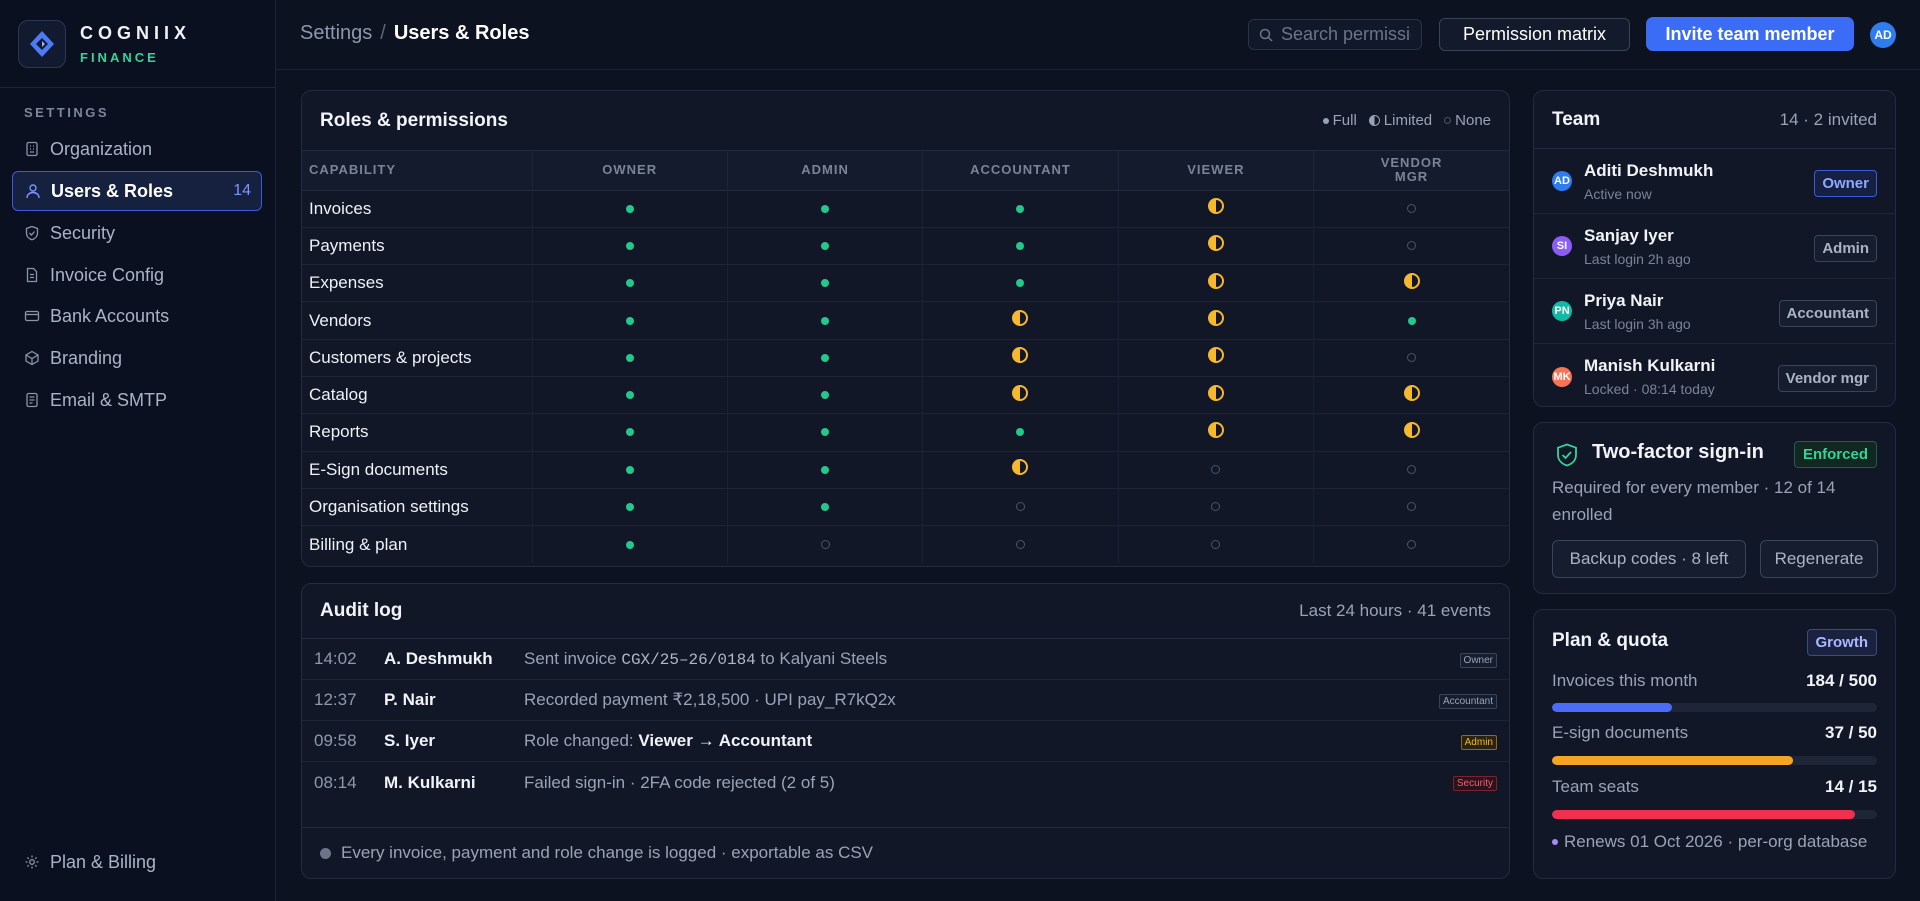 The image size is (1920, 901). I want to click on team-member: AD Aditi Deshmukh Active now Owner, so click(1714, 181).